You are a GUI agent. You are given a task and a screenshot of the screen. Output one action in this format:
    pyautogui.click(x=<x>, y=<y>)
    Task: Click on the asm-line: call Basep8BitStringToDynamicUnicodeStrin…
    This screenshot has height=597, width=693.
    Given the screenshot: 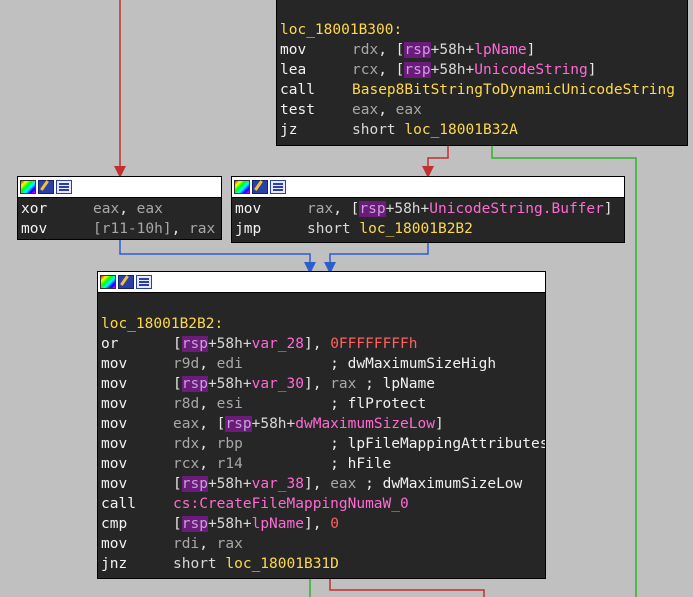 What is the action you would take?
    pyautogui.click(x=483, y=90)
    